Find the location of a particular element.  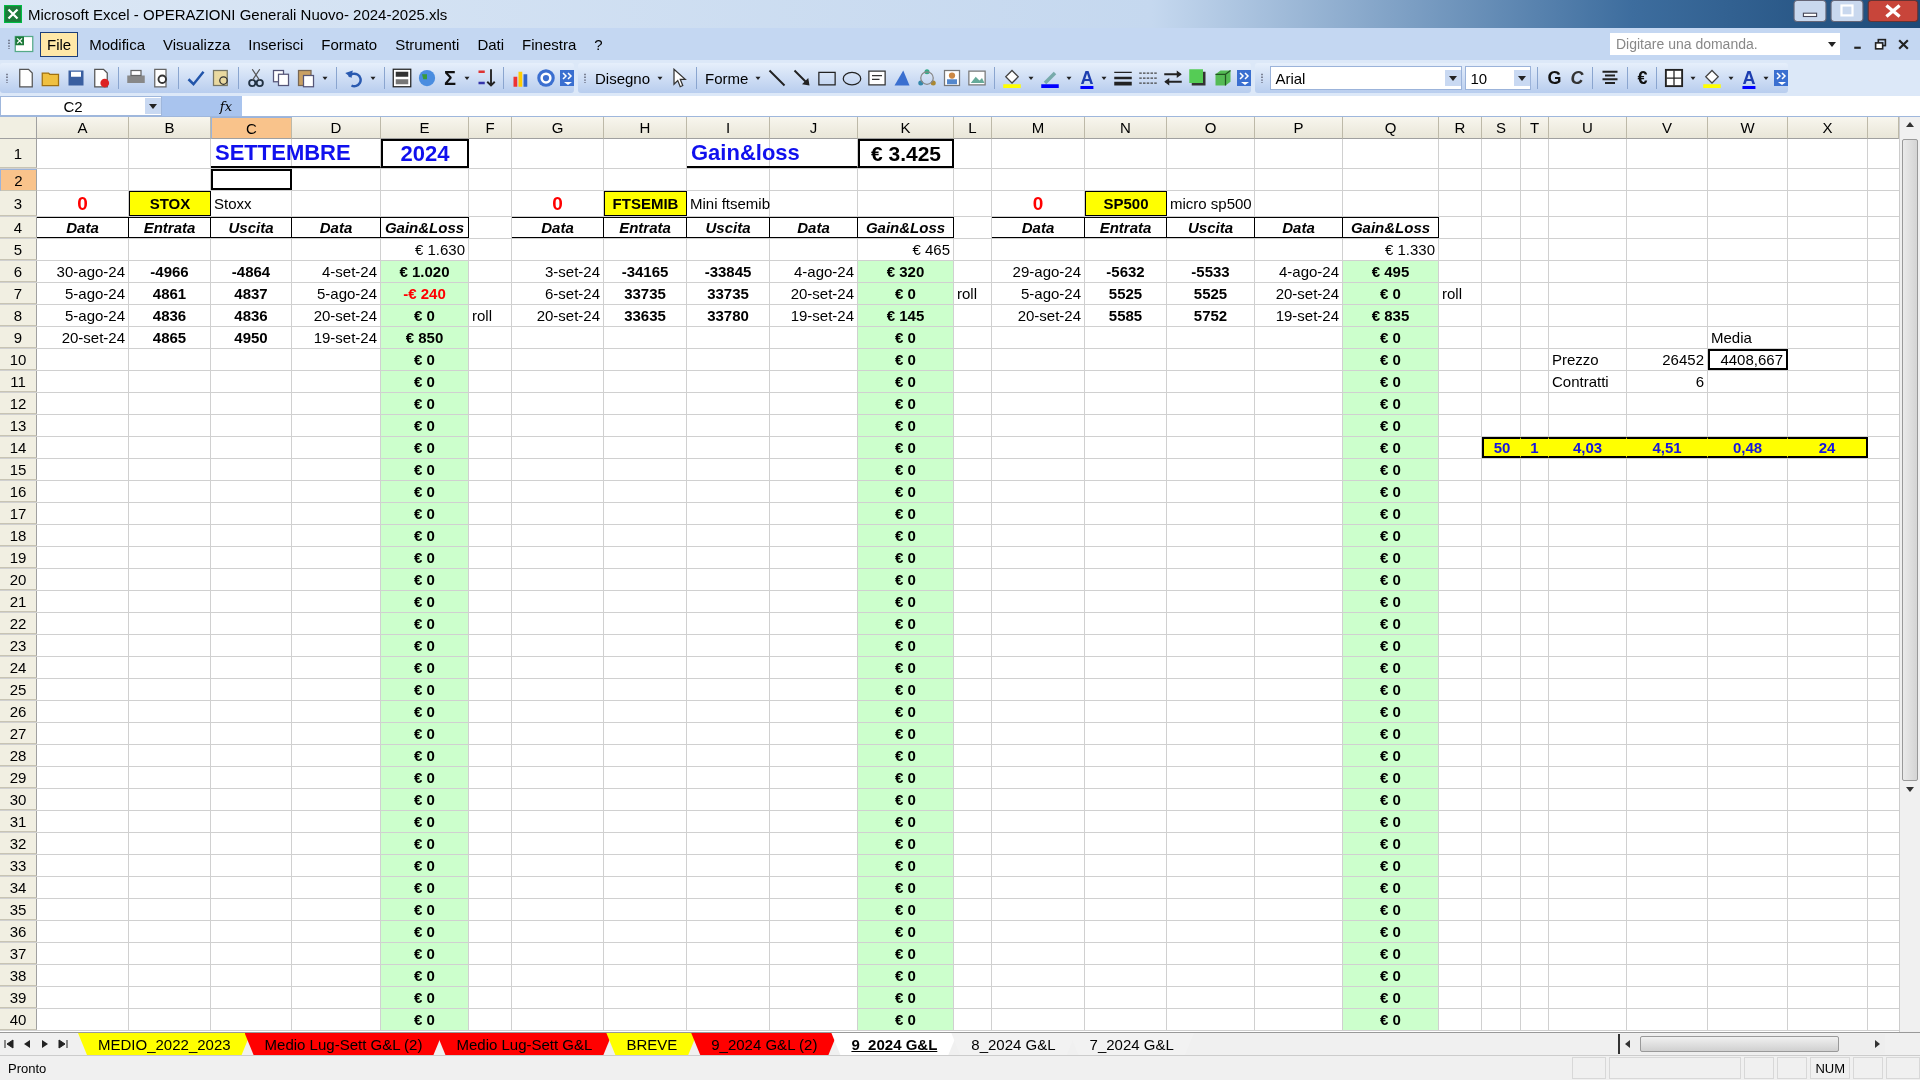

italic-button: C is located at coordinates (1577, 78).